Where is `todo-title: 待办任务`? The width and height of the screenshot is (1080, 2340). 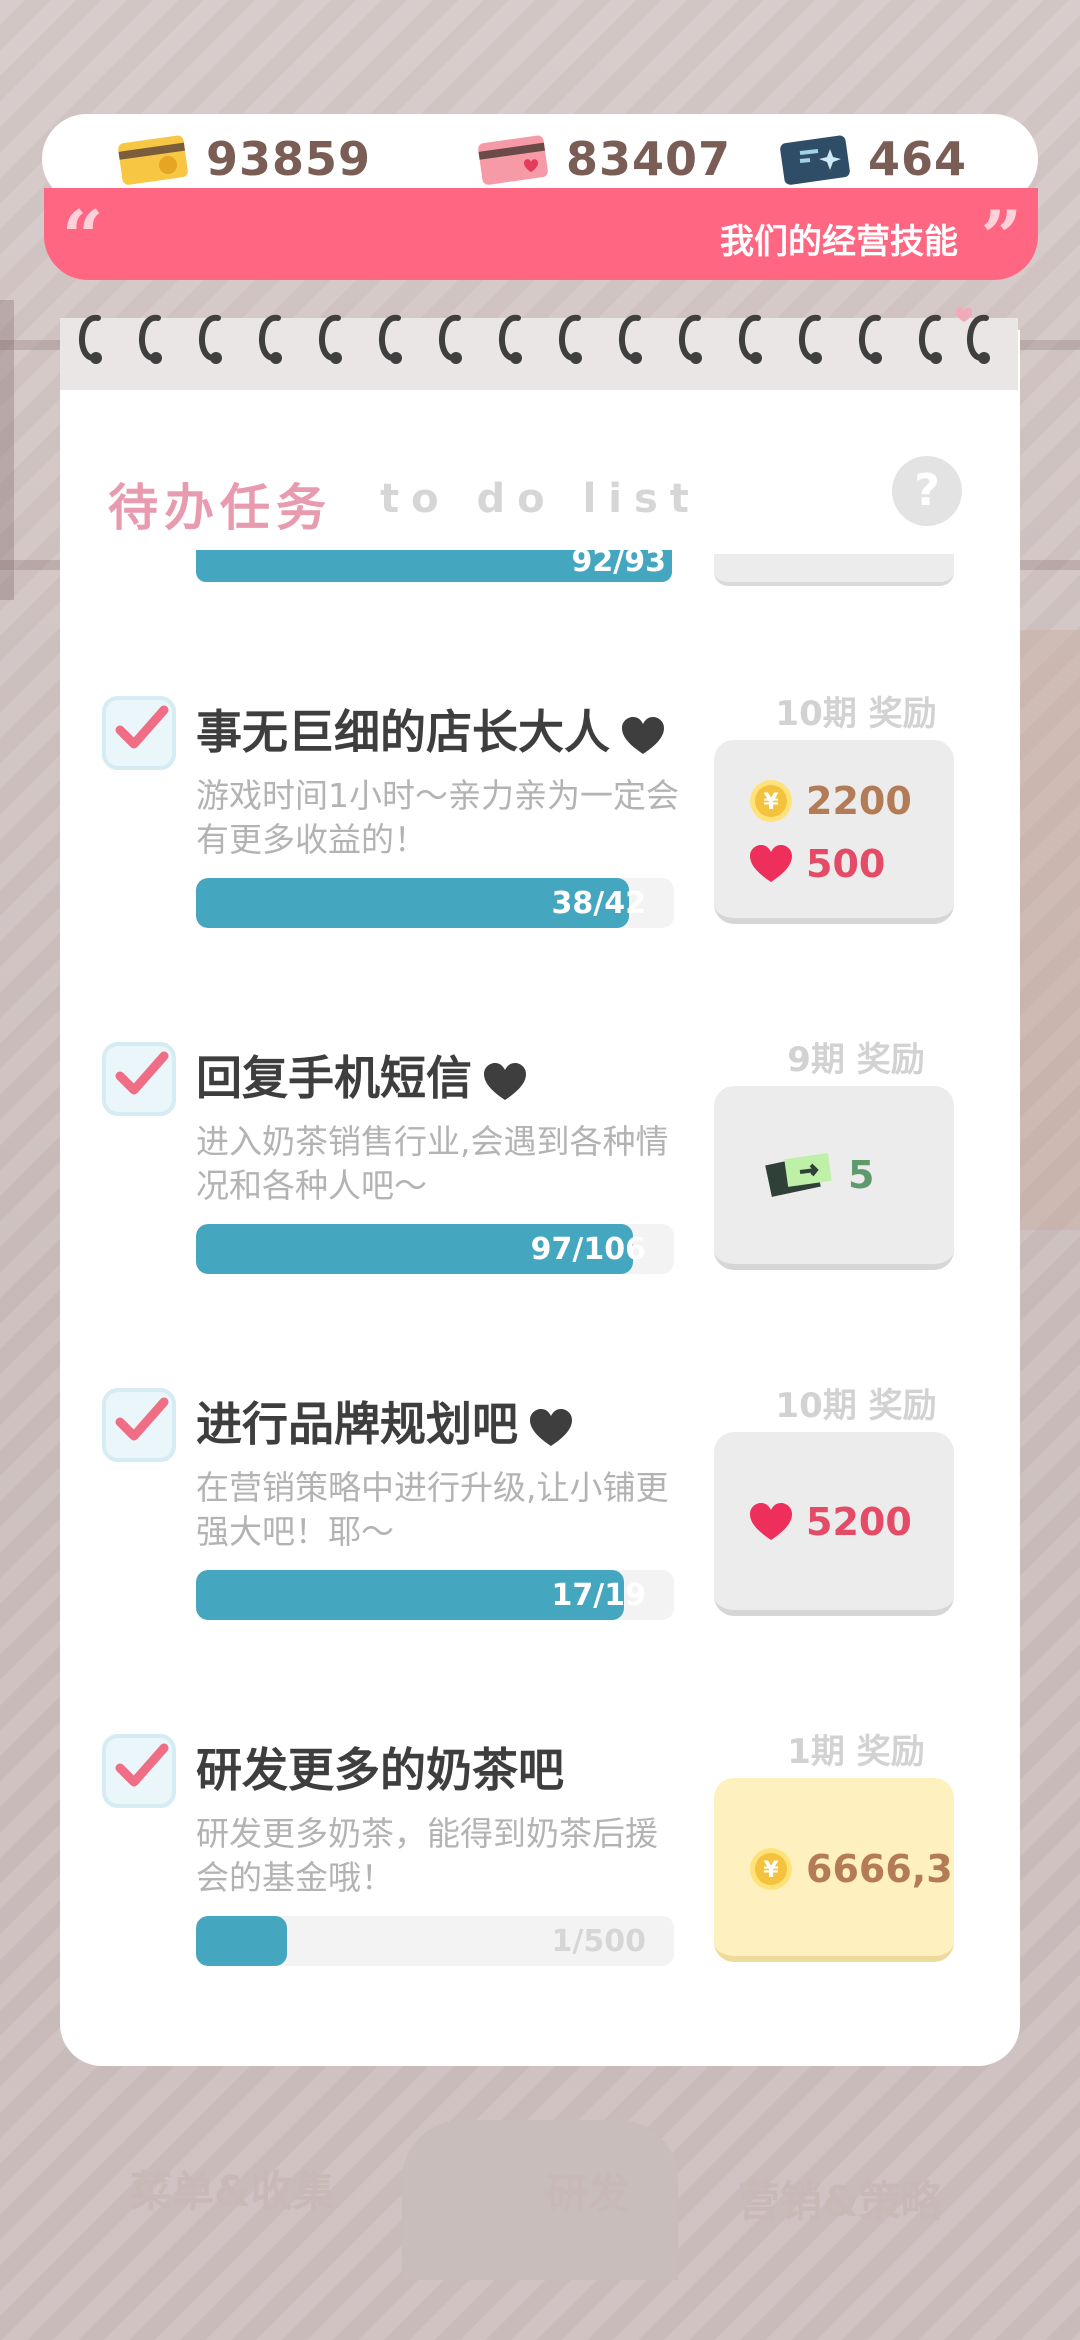 todo-title: 待办任务 is located at coordinates (220, 508).